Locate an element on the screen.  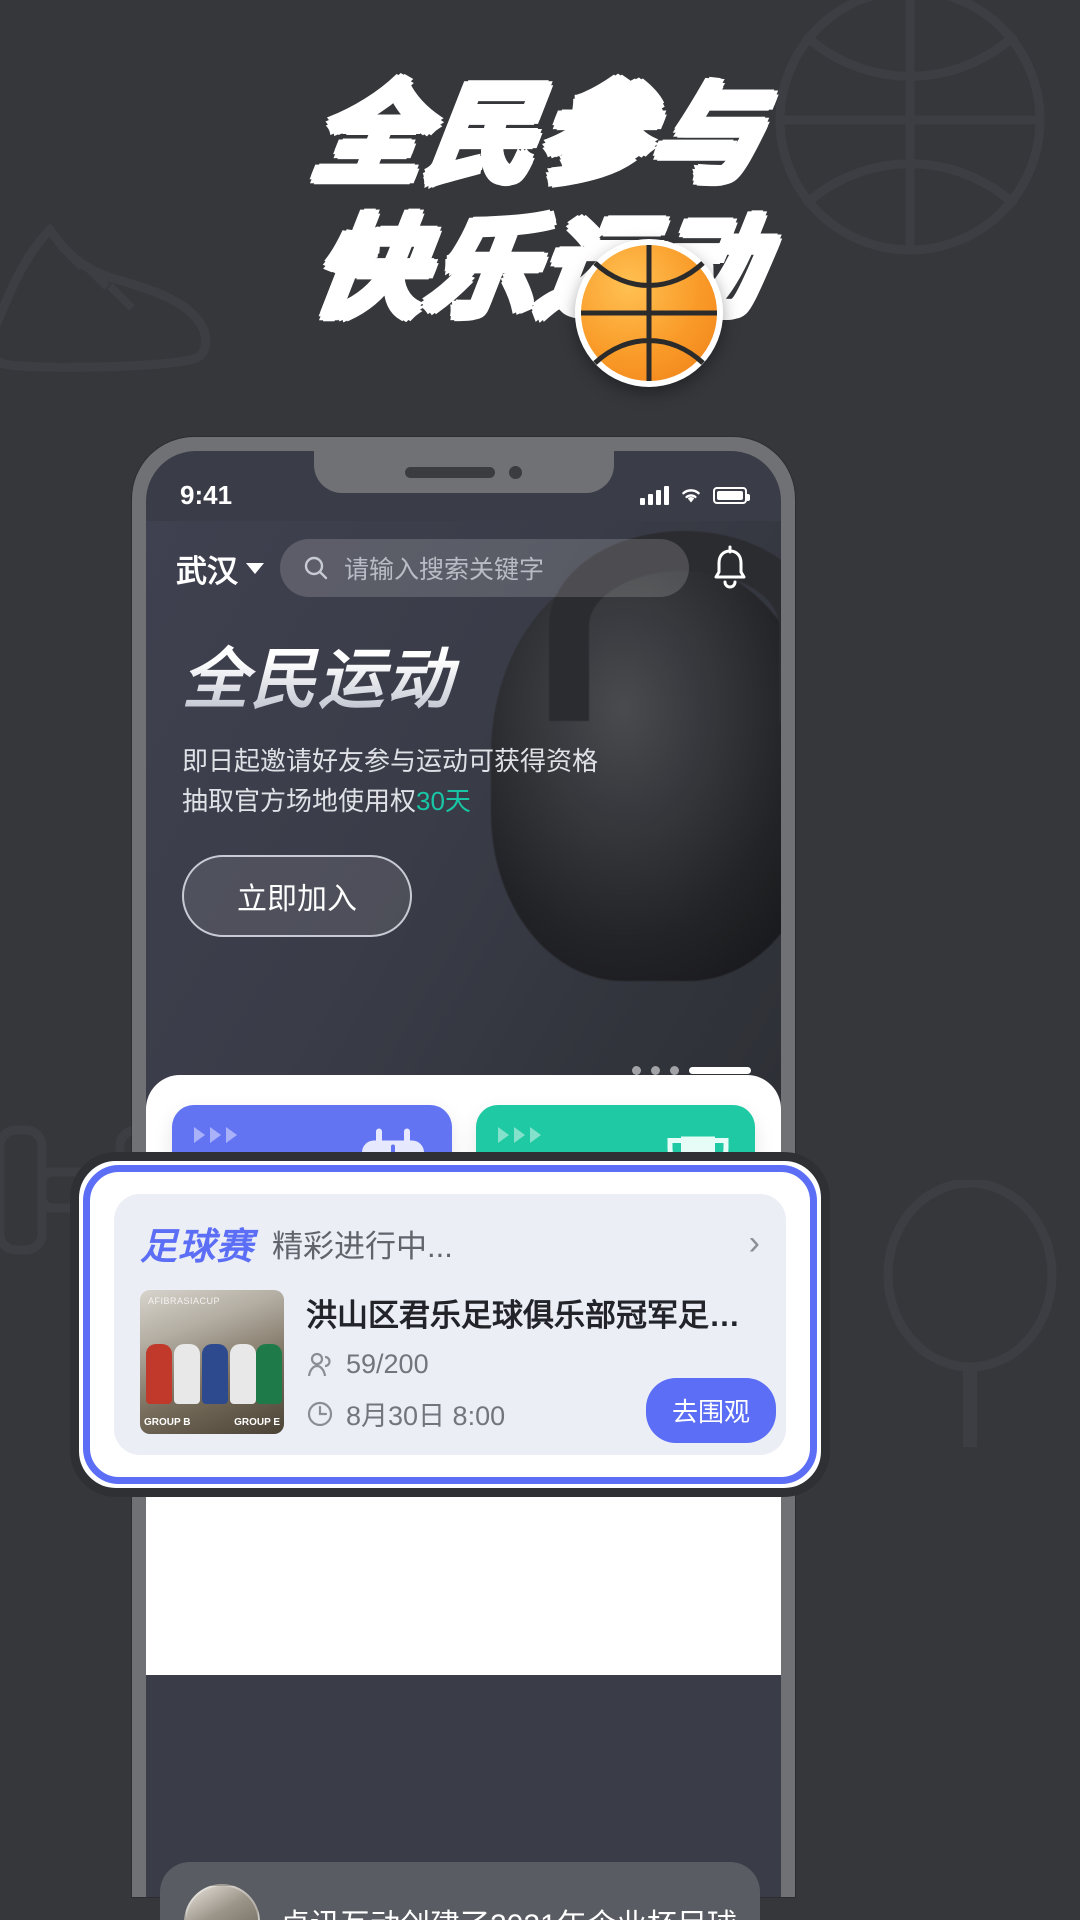
phone-notch is located at coordinates (463, 472).